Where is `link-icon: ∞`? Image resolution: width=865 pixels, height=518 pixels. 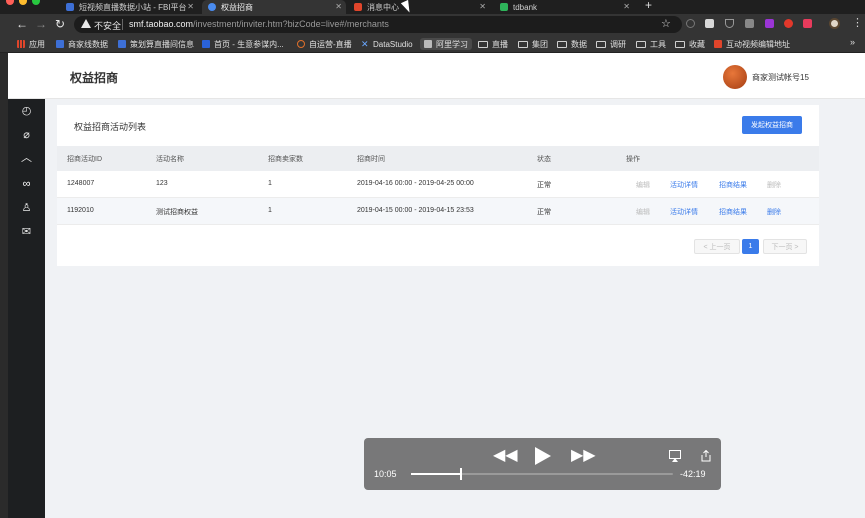
link-icon: ∞ is located at coordinates (26, 184).